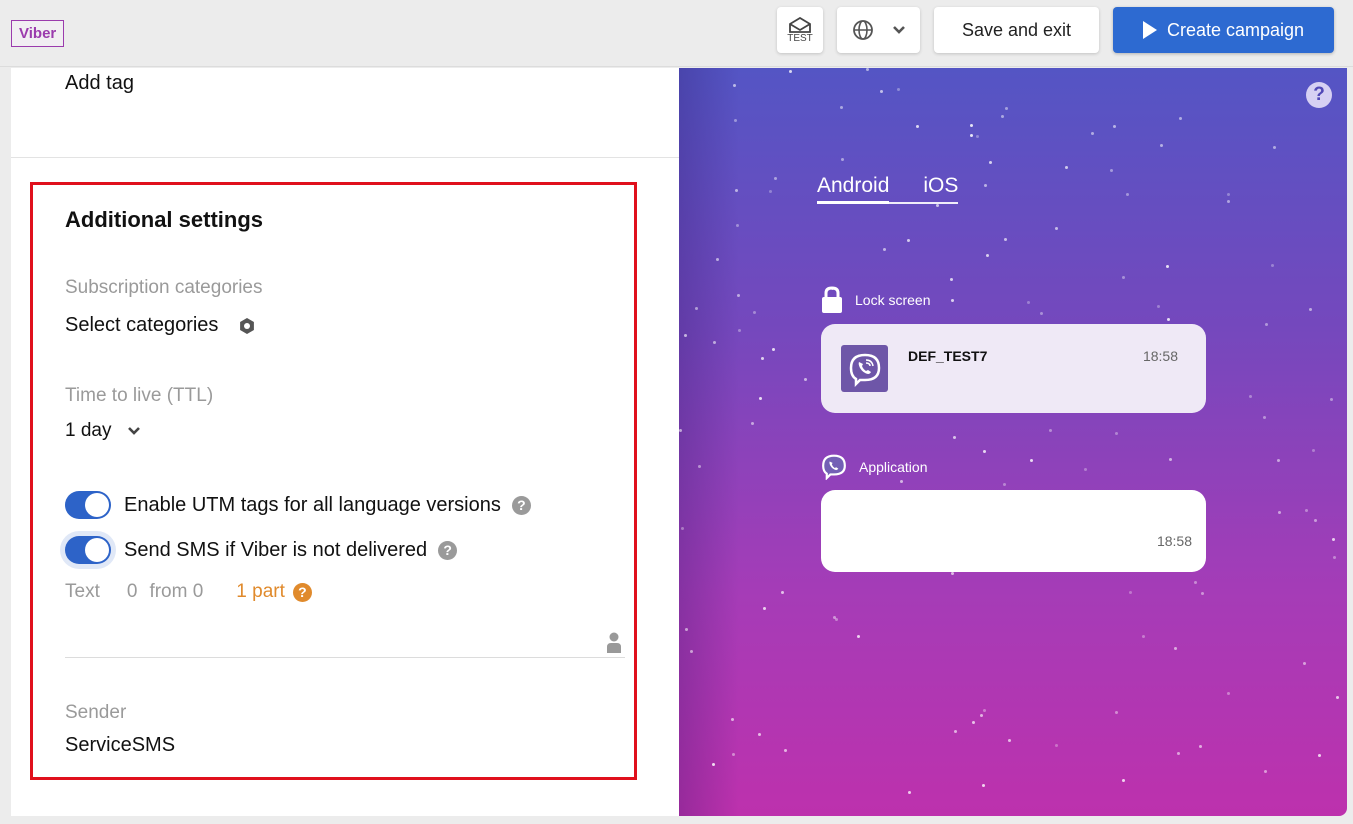 The width and height of the screenshot is (1353, 824). What do you see at coordinates (834, 467) in the screenshot?
I see `viber-icon` at bounding box center [834, 467].